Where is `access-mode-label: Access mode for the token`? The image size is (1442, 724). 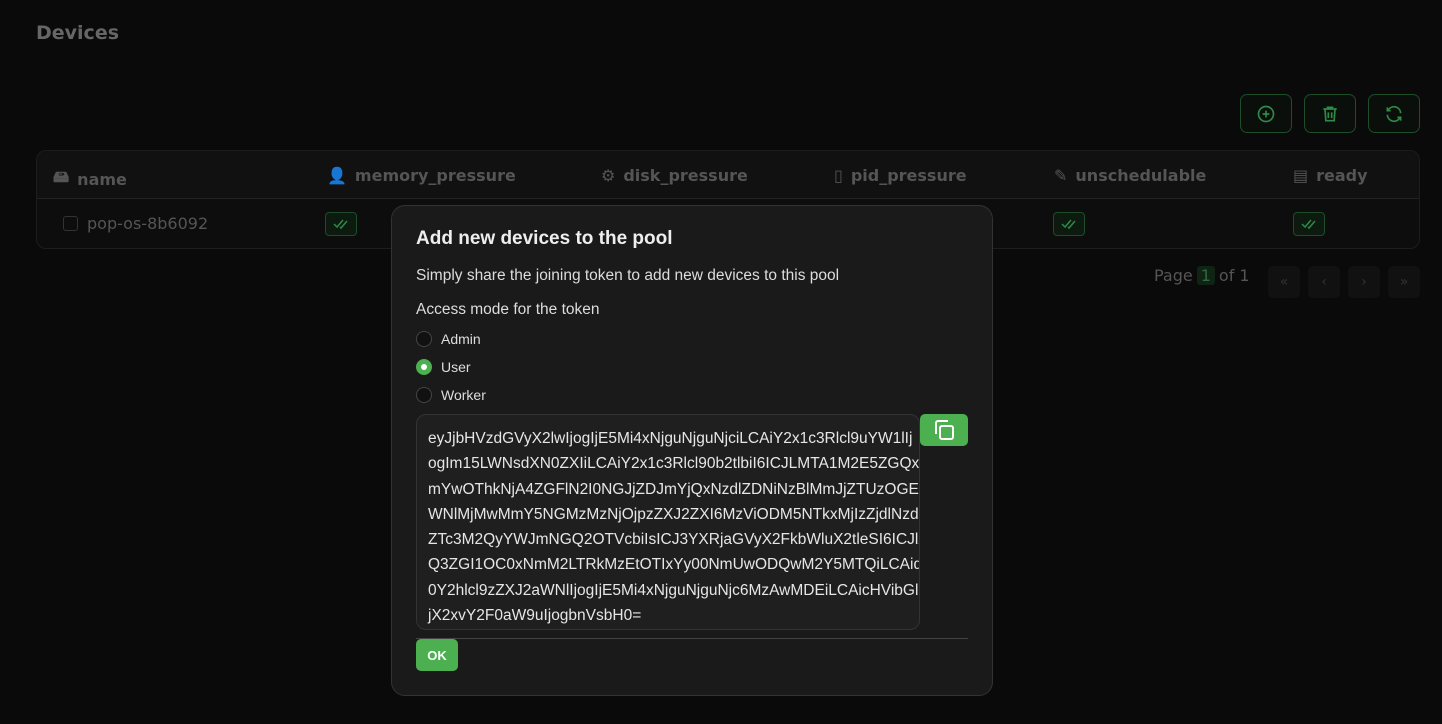
access-mode-label: Access mode for the token is located at coordinates (508, 309).